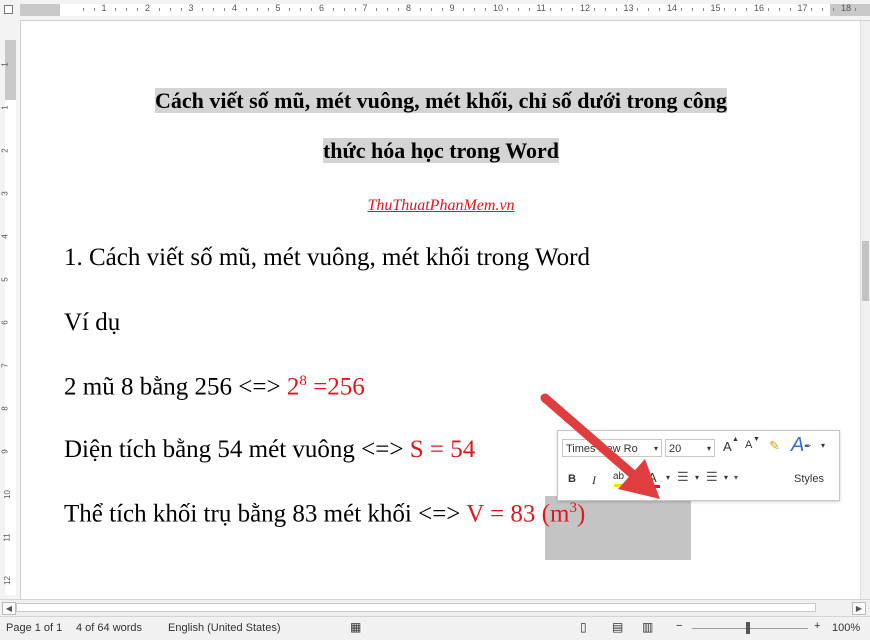 This screenshot has height=640, width=870. Describe the element at coordinates (859, 608) in the screenshot. I see `scroll-right-icon: ▶` at that location.